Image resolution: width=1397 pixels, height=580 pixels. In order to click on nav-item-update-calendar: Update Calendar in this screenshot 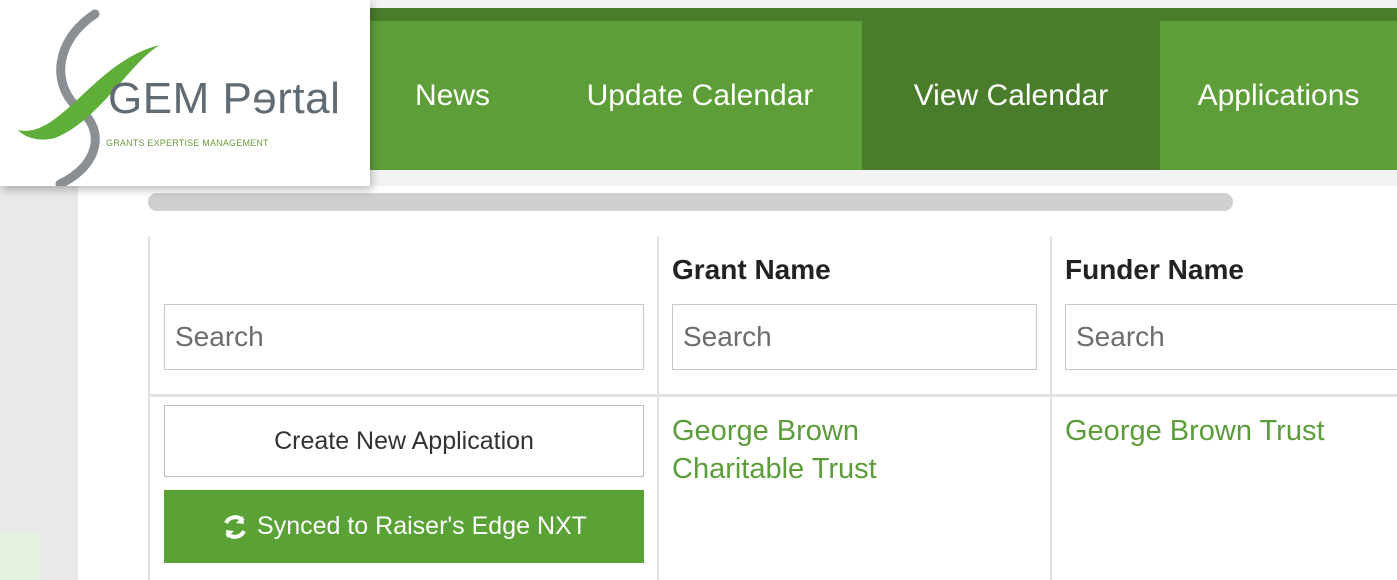, I will do `click(700, 95)`.